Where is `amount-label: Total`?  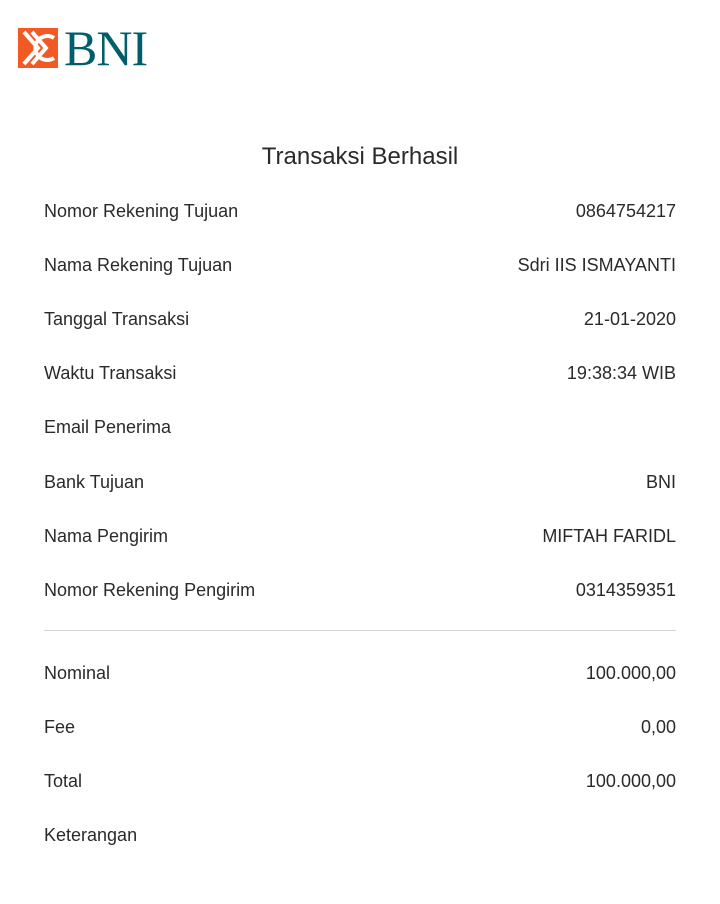 amount-label: Total is located at coordinates (63, 780).